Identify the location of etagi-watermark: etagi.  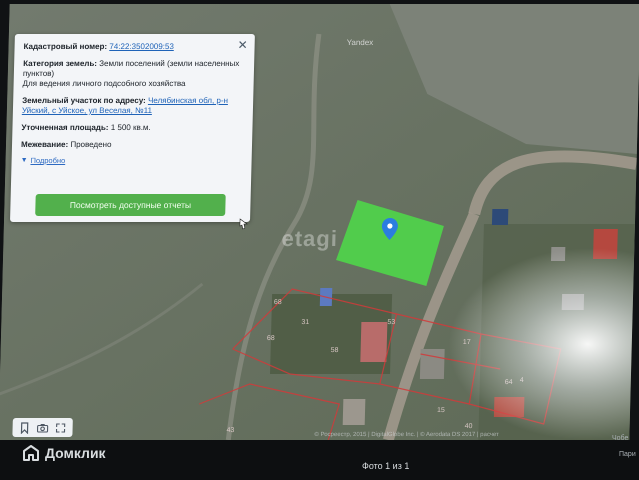
(310, 238).